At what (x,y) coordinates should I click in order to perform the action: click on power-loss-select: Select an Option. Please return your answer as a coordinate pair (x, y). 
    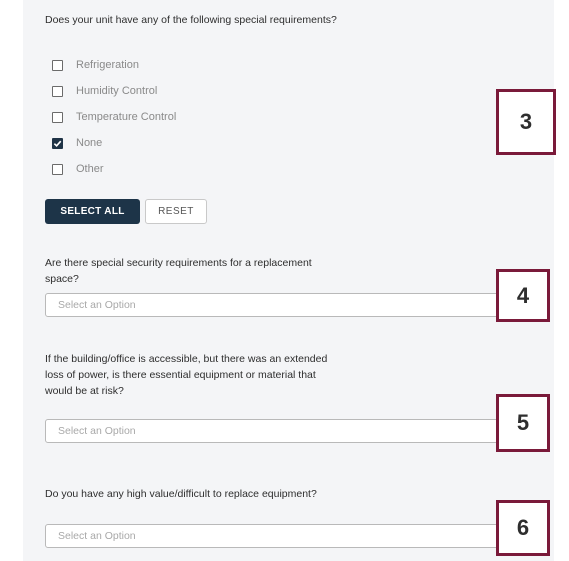
    Looking at the image, I should click on (296, 431).